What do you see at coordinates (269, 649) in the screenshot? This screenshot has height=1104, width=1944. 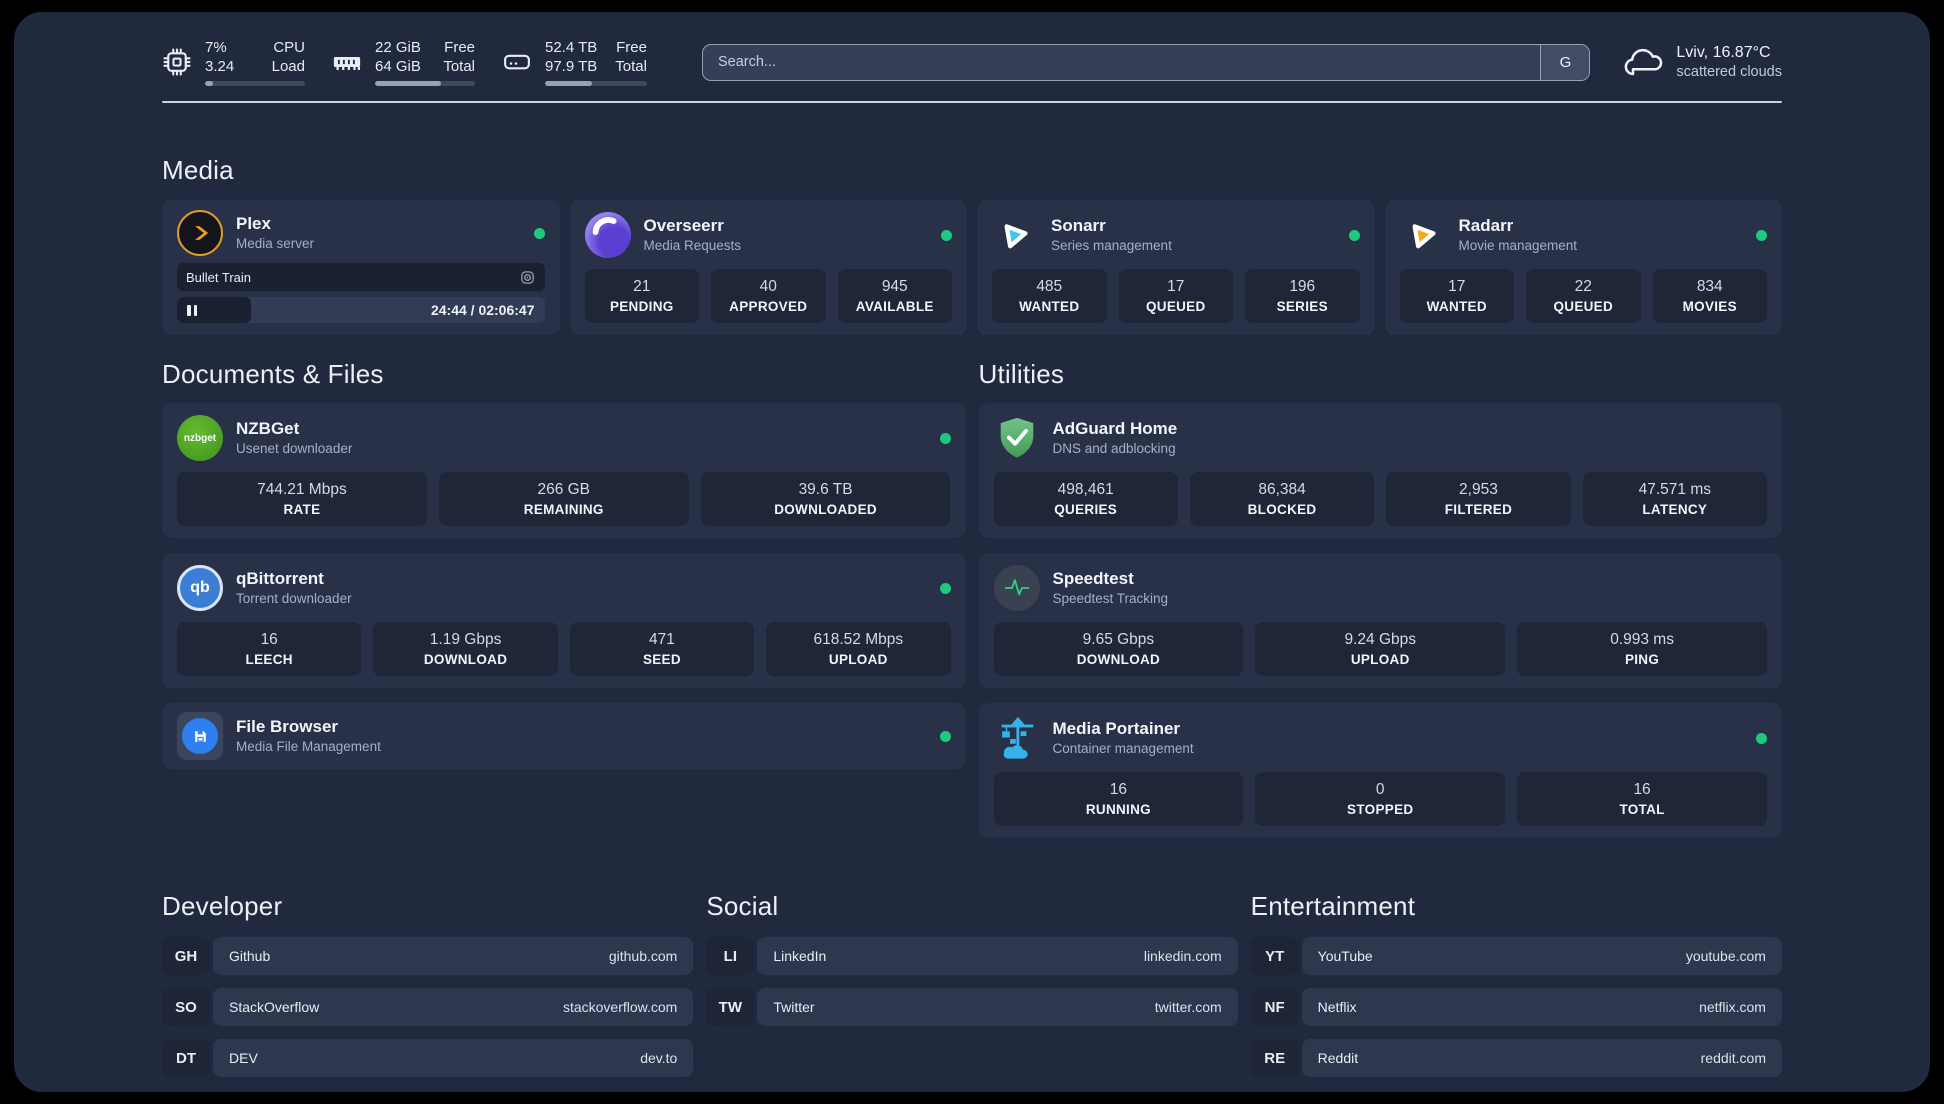 I see `stat-leech: 16 LEECH` at bounding box center [269, 649].